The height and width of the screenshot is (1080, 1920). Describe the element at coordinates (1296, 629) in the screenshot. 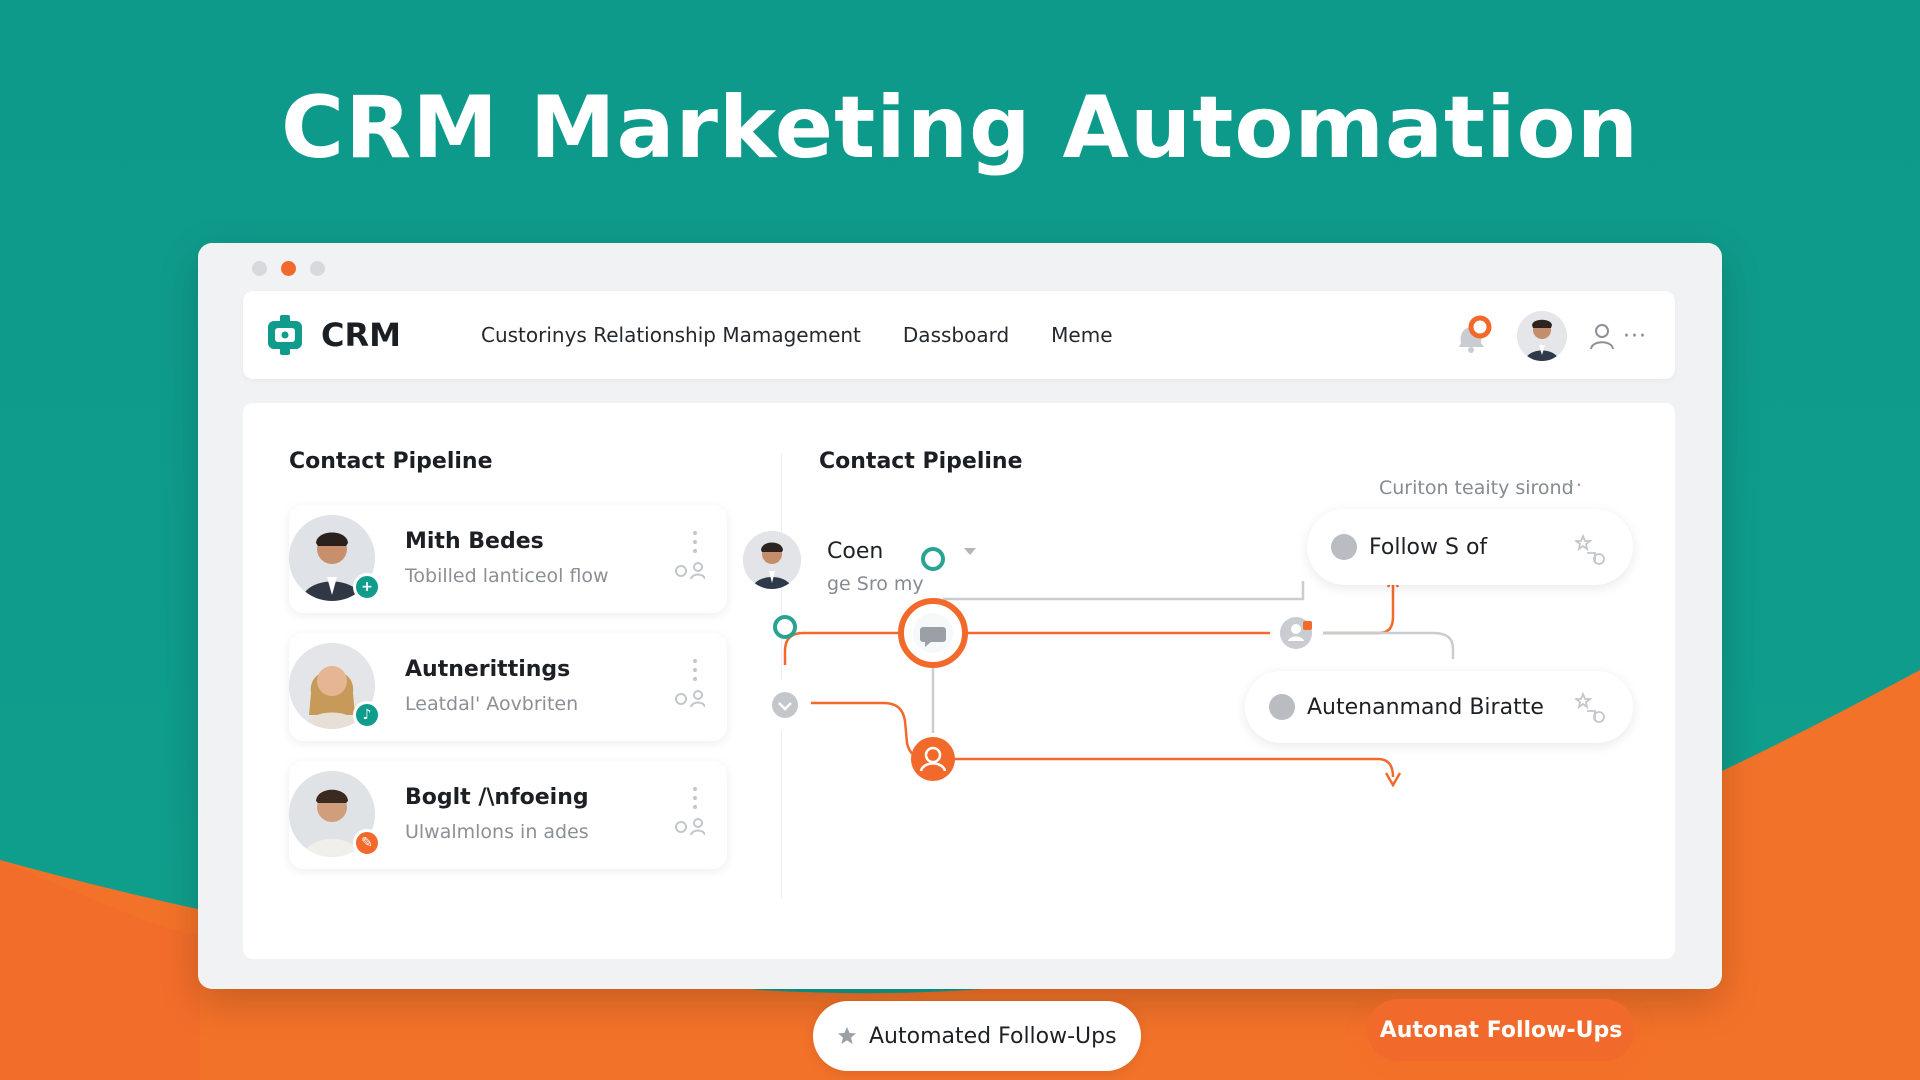

I see `person-icon` at that location.